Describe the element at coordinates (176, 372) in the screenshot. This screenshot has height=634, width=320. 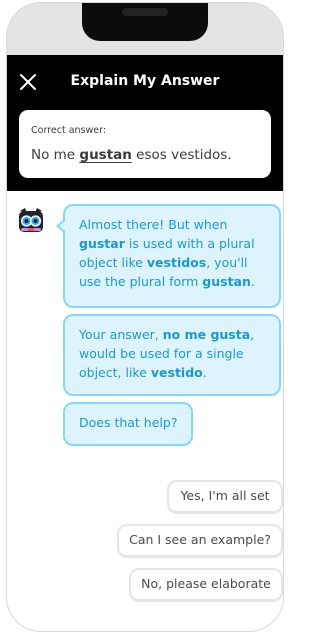
I see `bold-segment: vestido` at that location.